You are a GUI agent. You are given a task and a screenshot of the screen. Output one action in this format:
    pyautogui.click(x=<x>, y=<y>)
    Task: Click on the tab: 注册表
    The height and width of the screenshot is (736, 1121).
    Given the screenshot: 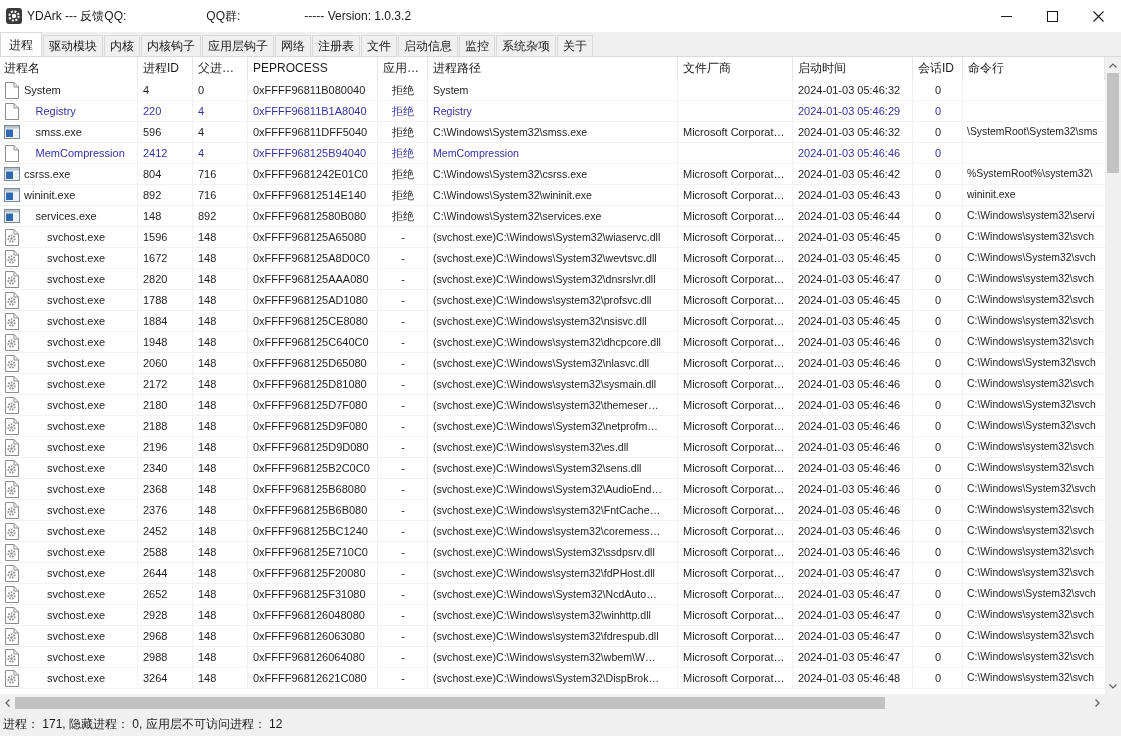 What is the action you would take?
    pyautogui.click(x=336, y=45)
    